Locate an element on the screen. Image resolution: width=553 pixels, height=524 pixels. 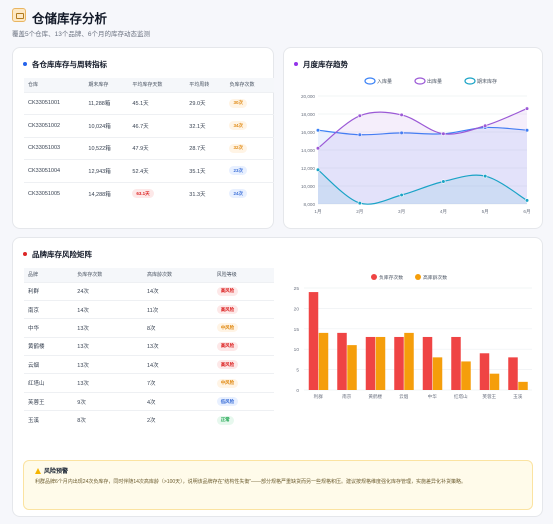
avg-stock-days-badge: 63.1天 is located at coordinates (143, 193).